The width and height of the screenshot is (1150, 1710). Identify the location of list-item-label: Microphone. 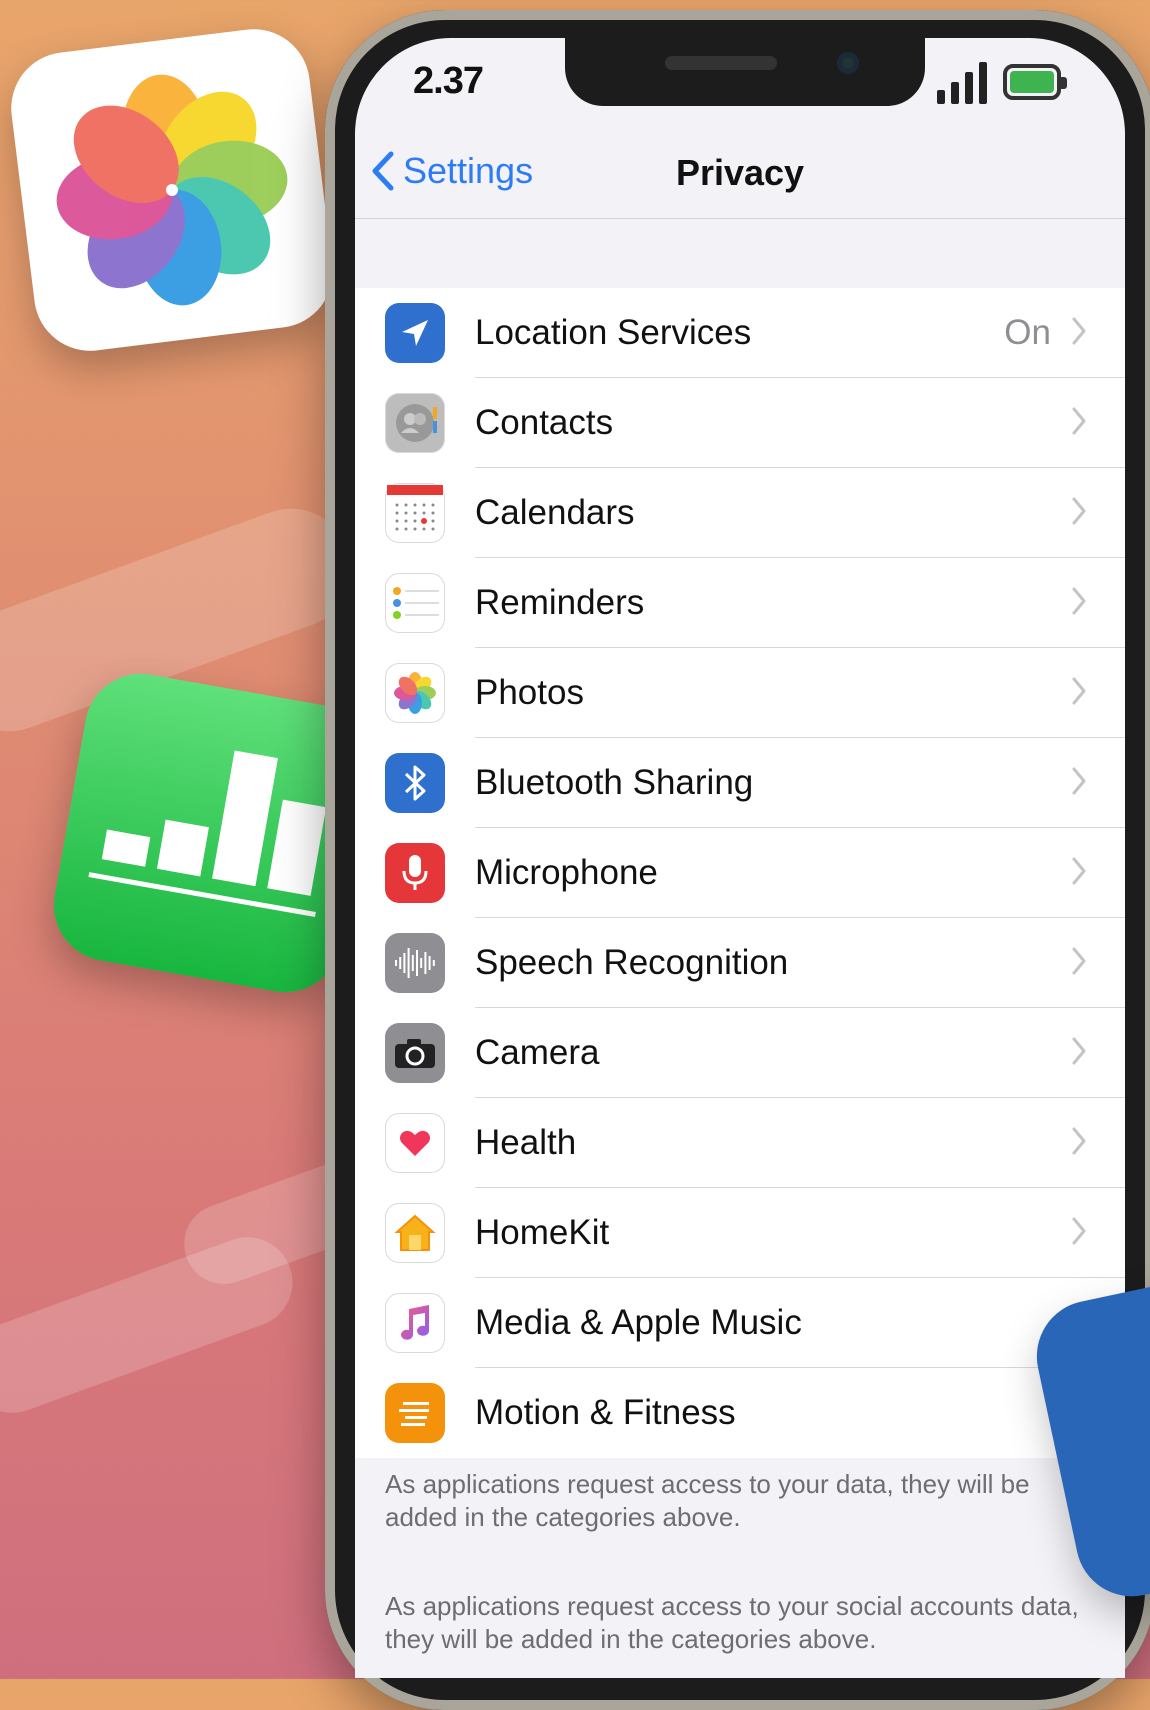
(566, 872).